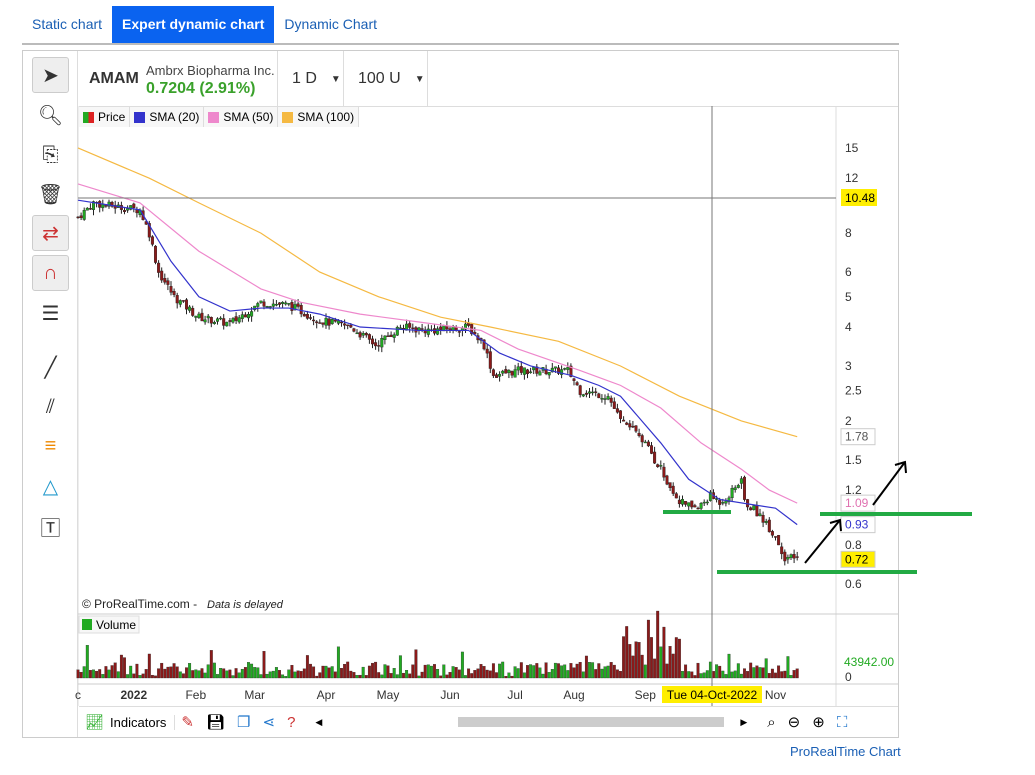 The image size is (1035, 775). I want to click on x-tick-label: Jul, so click(514, 695).